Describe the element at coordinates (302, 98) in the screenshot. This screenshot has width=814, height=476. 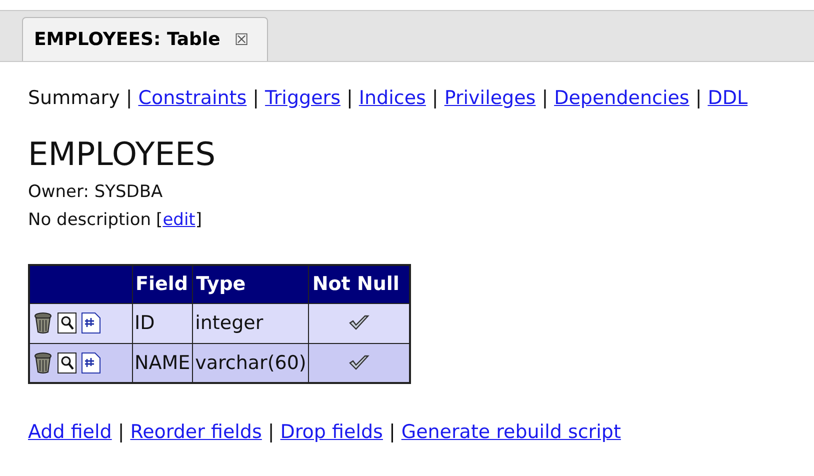
I see `nav-link: Triggers` at that location.